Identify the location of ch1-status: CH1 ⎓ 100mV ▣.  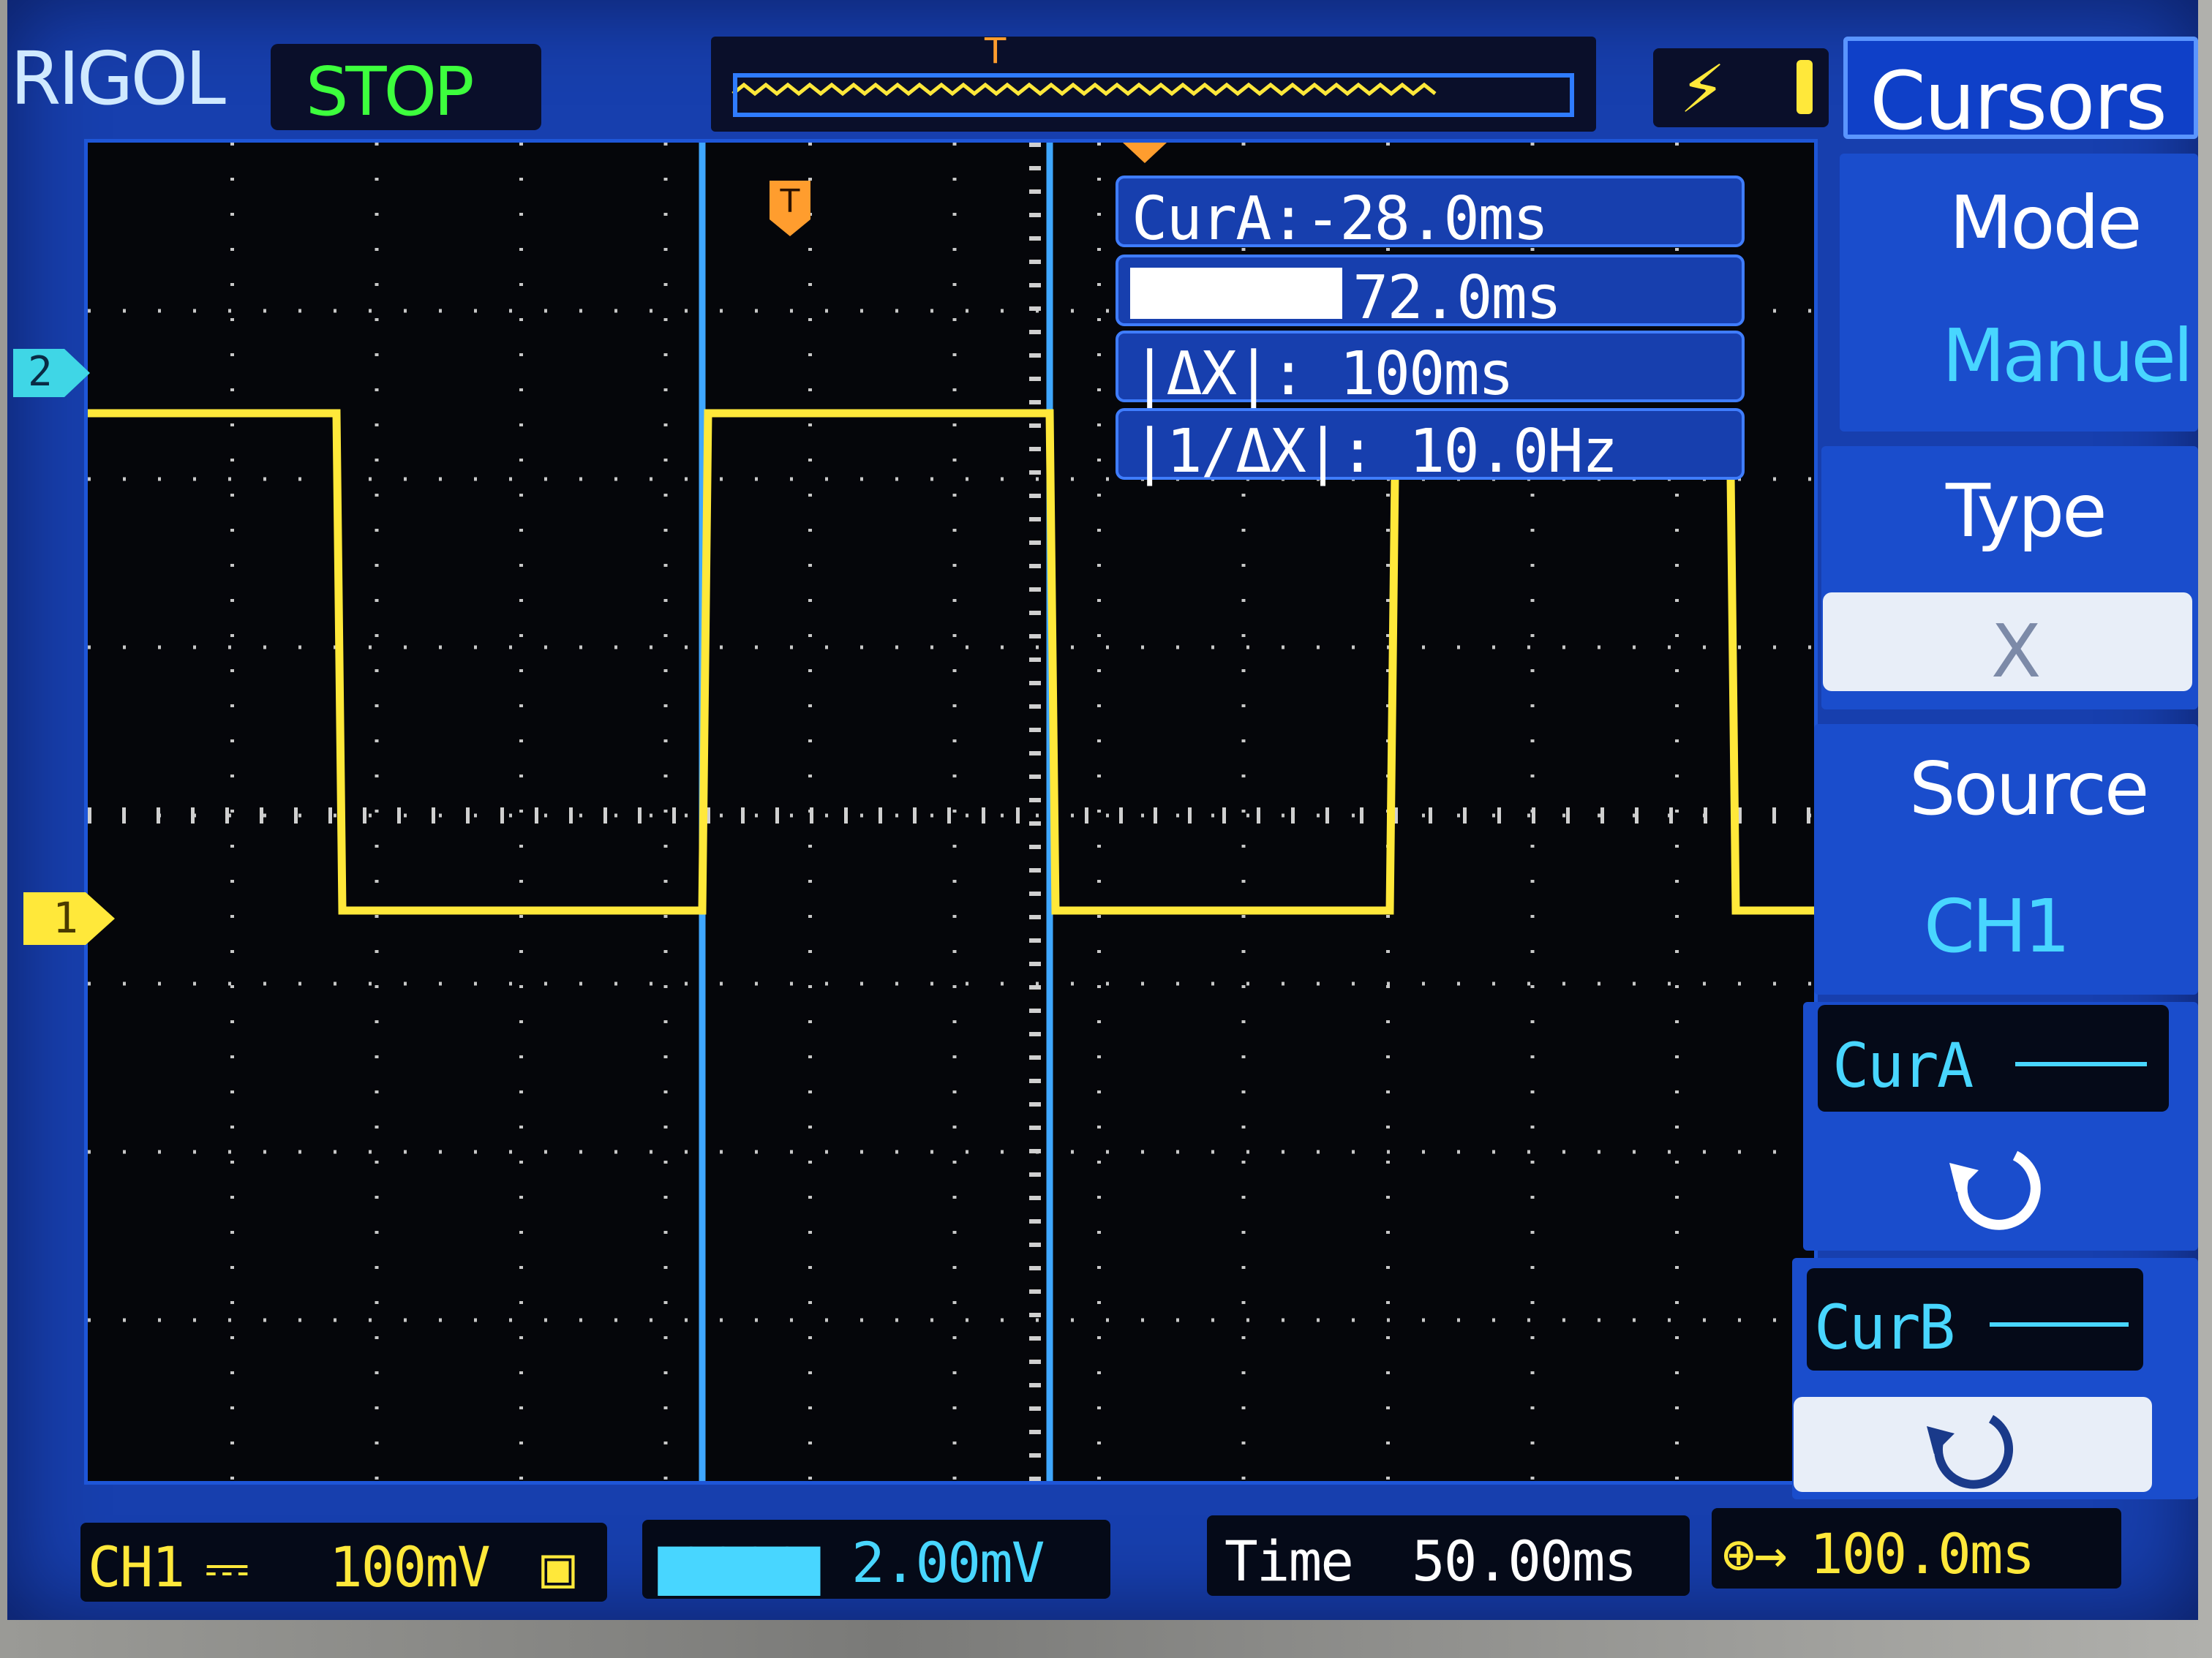
(343, 1563).